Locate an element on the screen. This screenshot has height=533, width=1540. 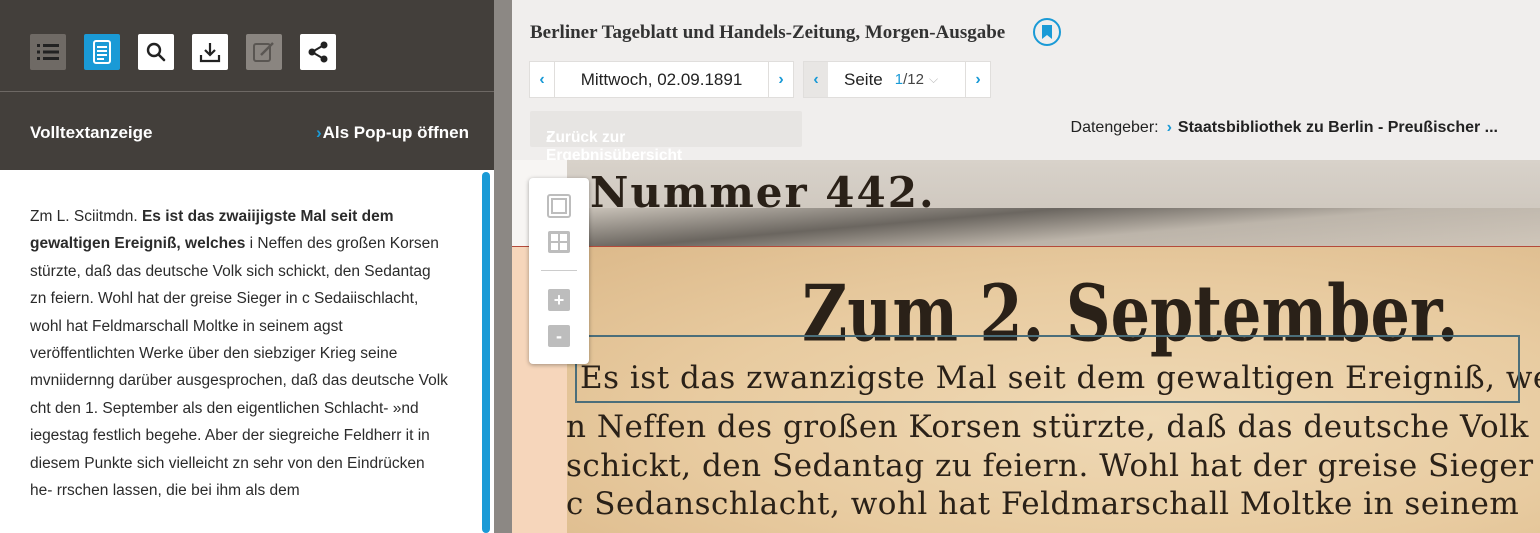
share-icon is located at coordinates (318, 52).